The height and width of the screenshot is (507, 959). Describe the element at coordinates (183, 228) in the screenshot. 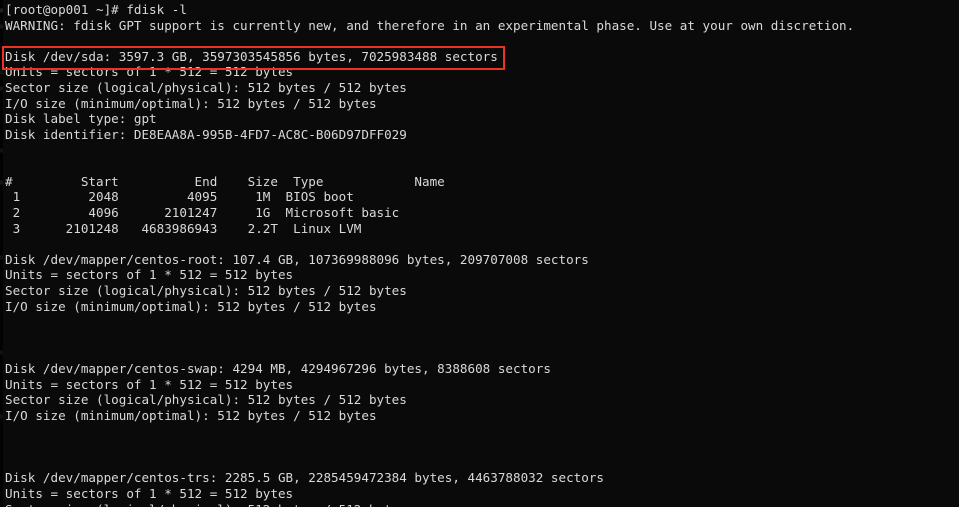

I see `terminal-line: 3 2101248 4683986943 2.2T Linux LVM` at that location.